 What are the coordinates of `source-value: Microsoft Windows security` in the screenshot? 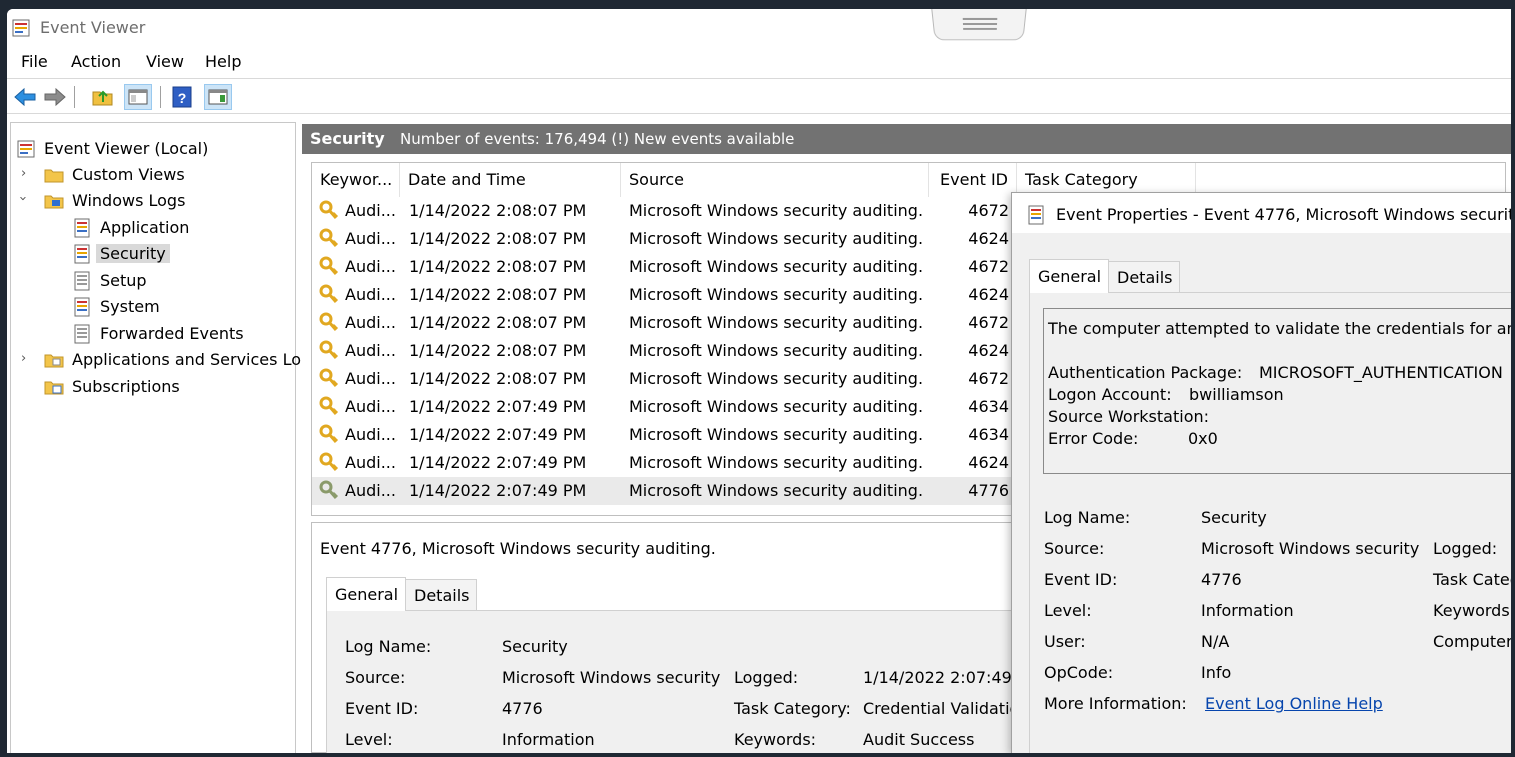 It's located at (611, 677).